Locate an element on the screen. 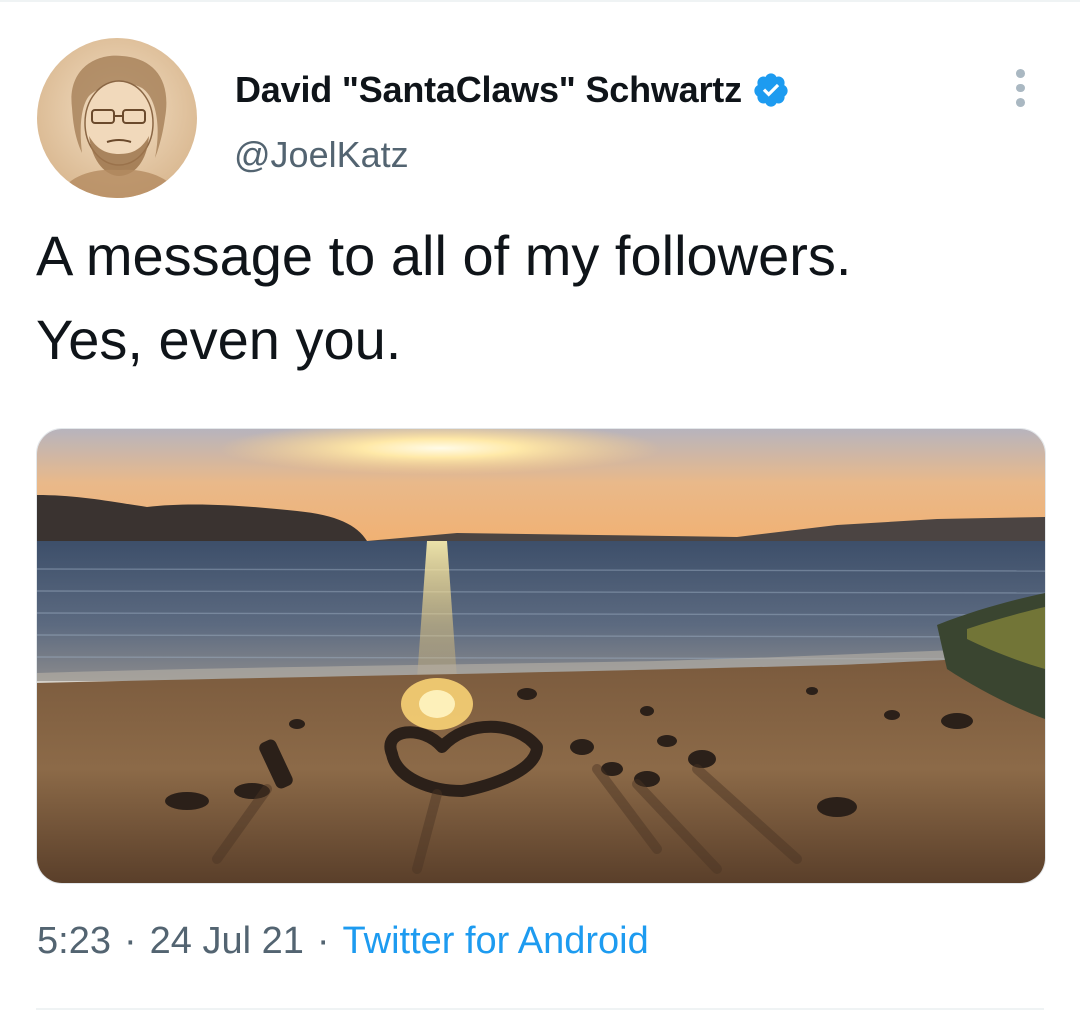 The width and height of the screenshot is (1080, 1021). top-divider is located at coordinates (540, 1).